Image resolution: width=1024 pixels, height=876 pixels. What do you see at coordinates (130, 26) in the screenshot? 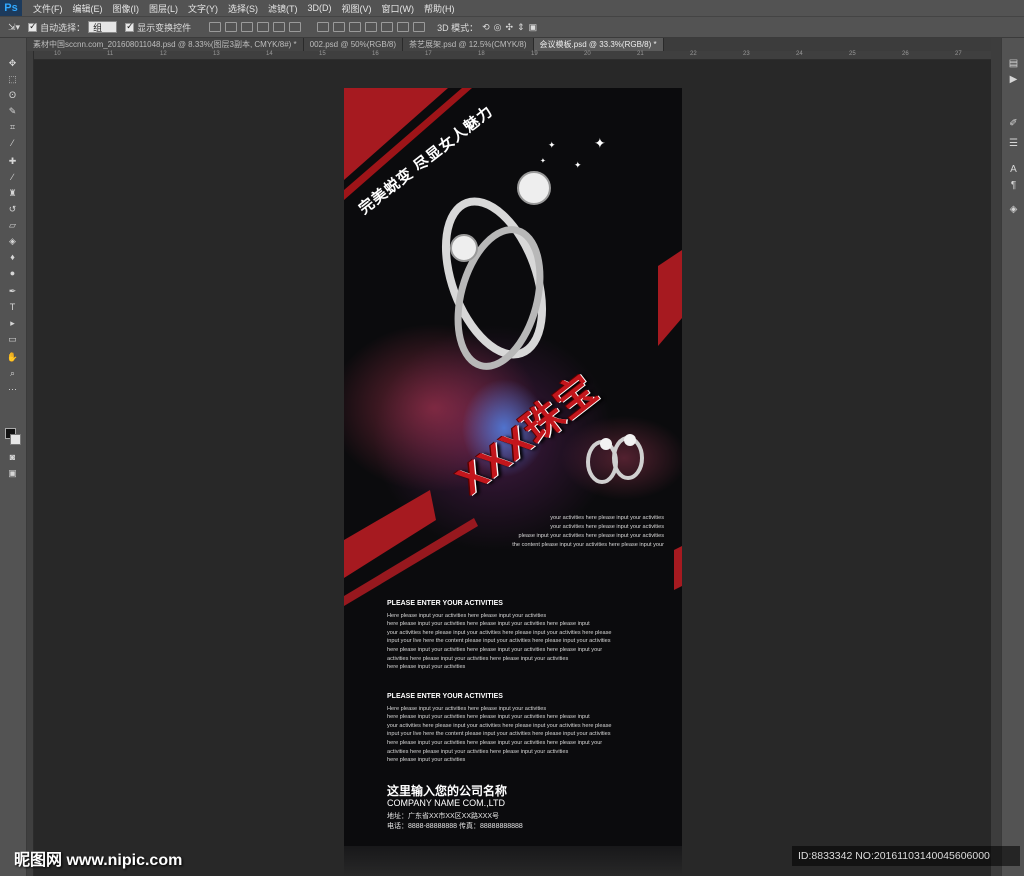
I see `show-transform-checkbox` at bounding box center [130, 26].